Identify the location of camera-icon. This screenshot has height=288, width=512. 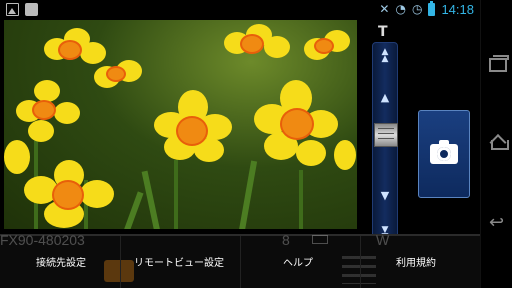
(444, 152).